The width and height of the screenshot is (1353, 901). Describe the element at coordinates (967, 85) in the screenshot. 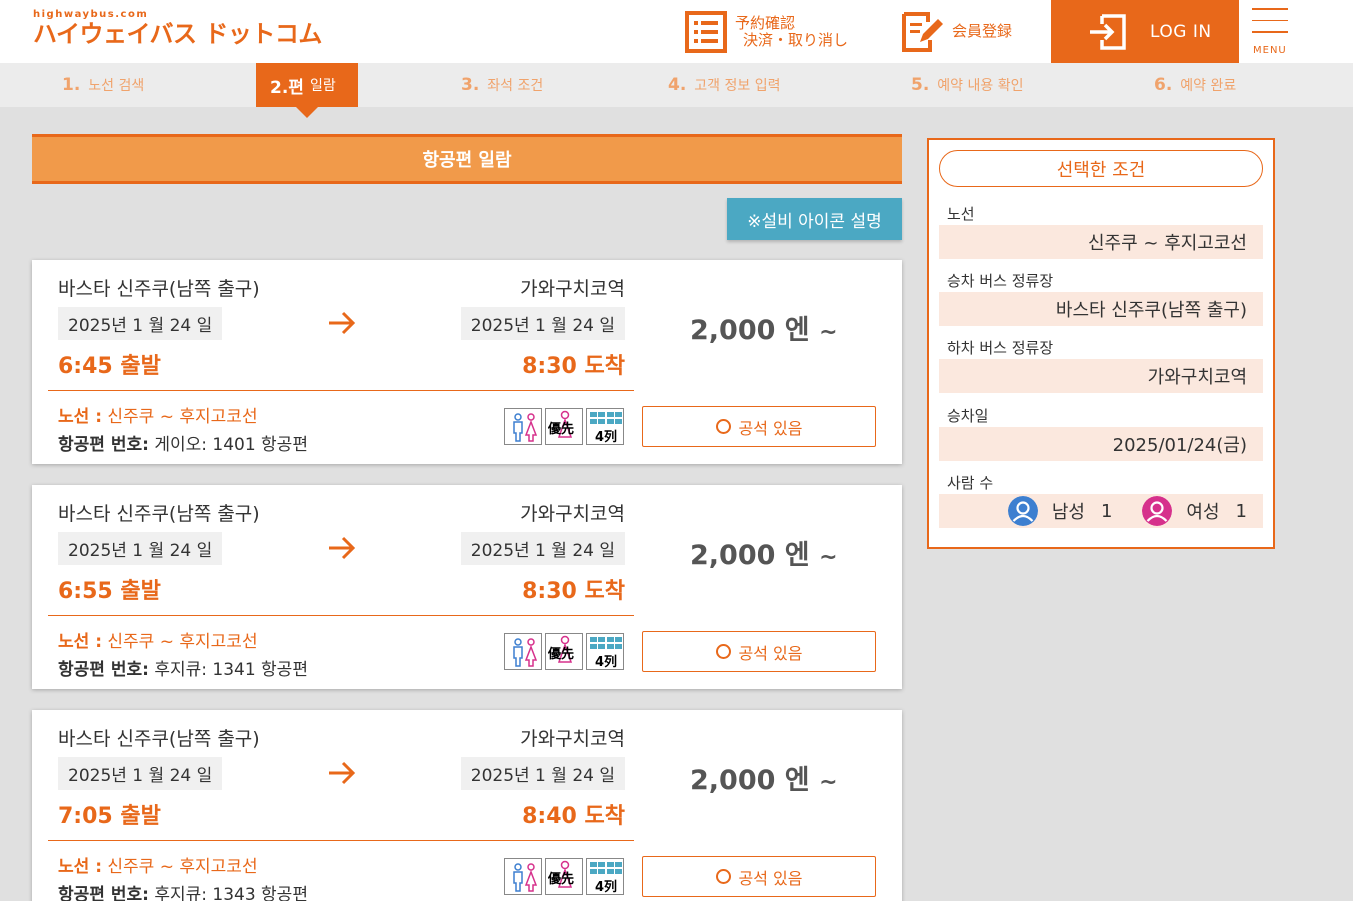

I see `step-confirm: 5. 예약 내용 확인` at that location.